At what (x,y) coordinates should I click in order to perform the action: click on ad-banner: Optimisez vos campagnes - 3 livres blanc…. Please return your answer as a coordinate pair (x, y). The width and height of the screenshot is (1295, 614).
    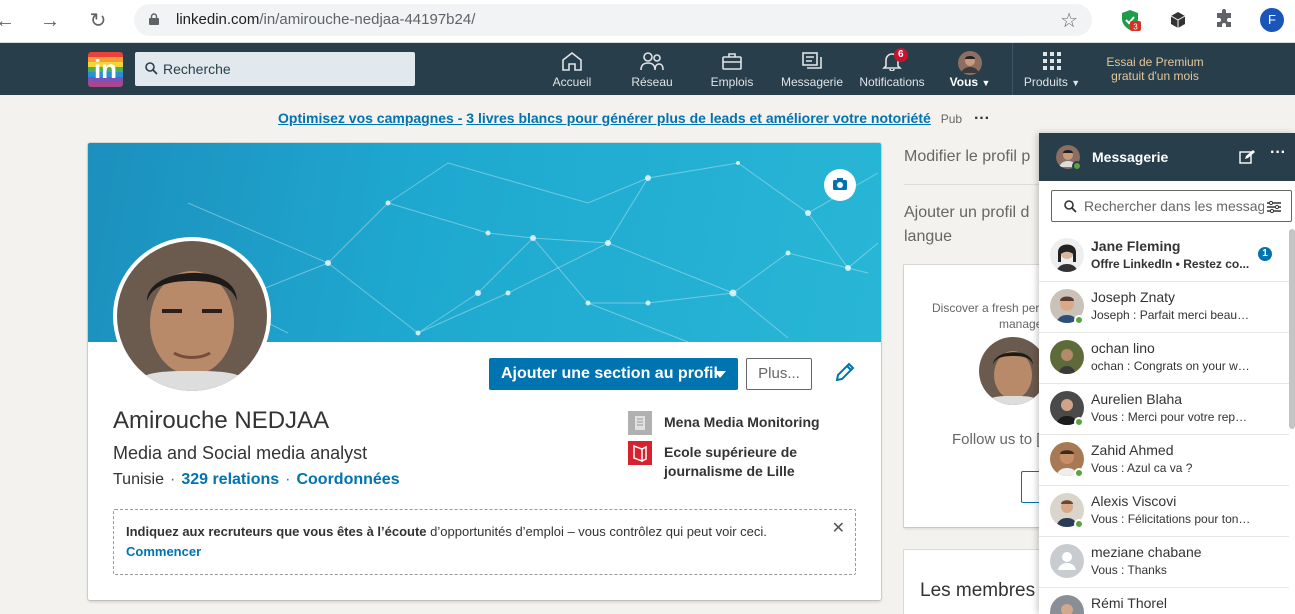
    Looking at the image, I should click on (634, 119).